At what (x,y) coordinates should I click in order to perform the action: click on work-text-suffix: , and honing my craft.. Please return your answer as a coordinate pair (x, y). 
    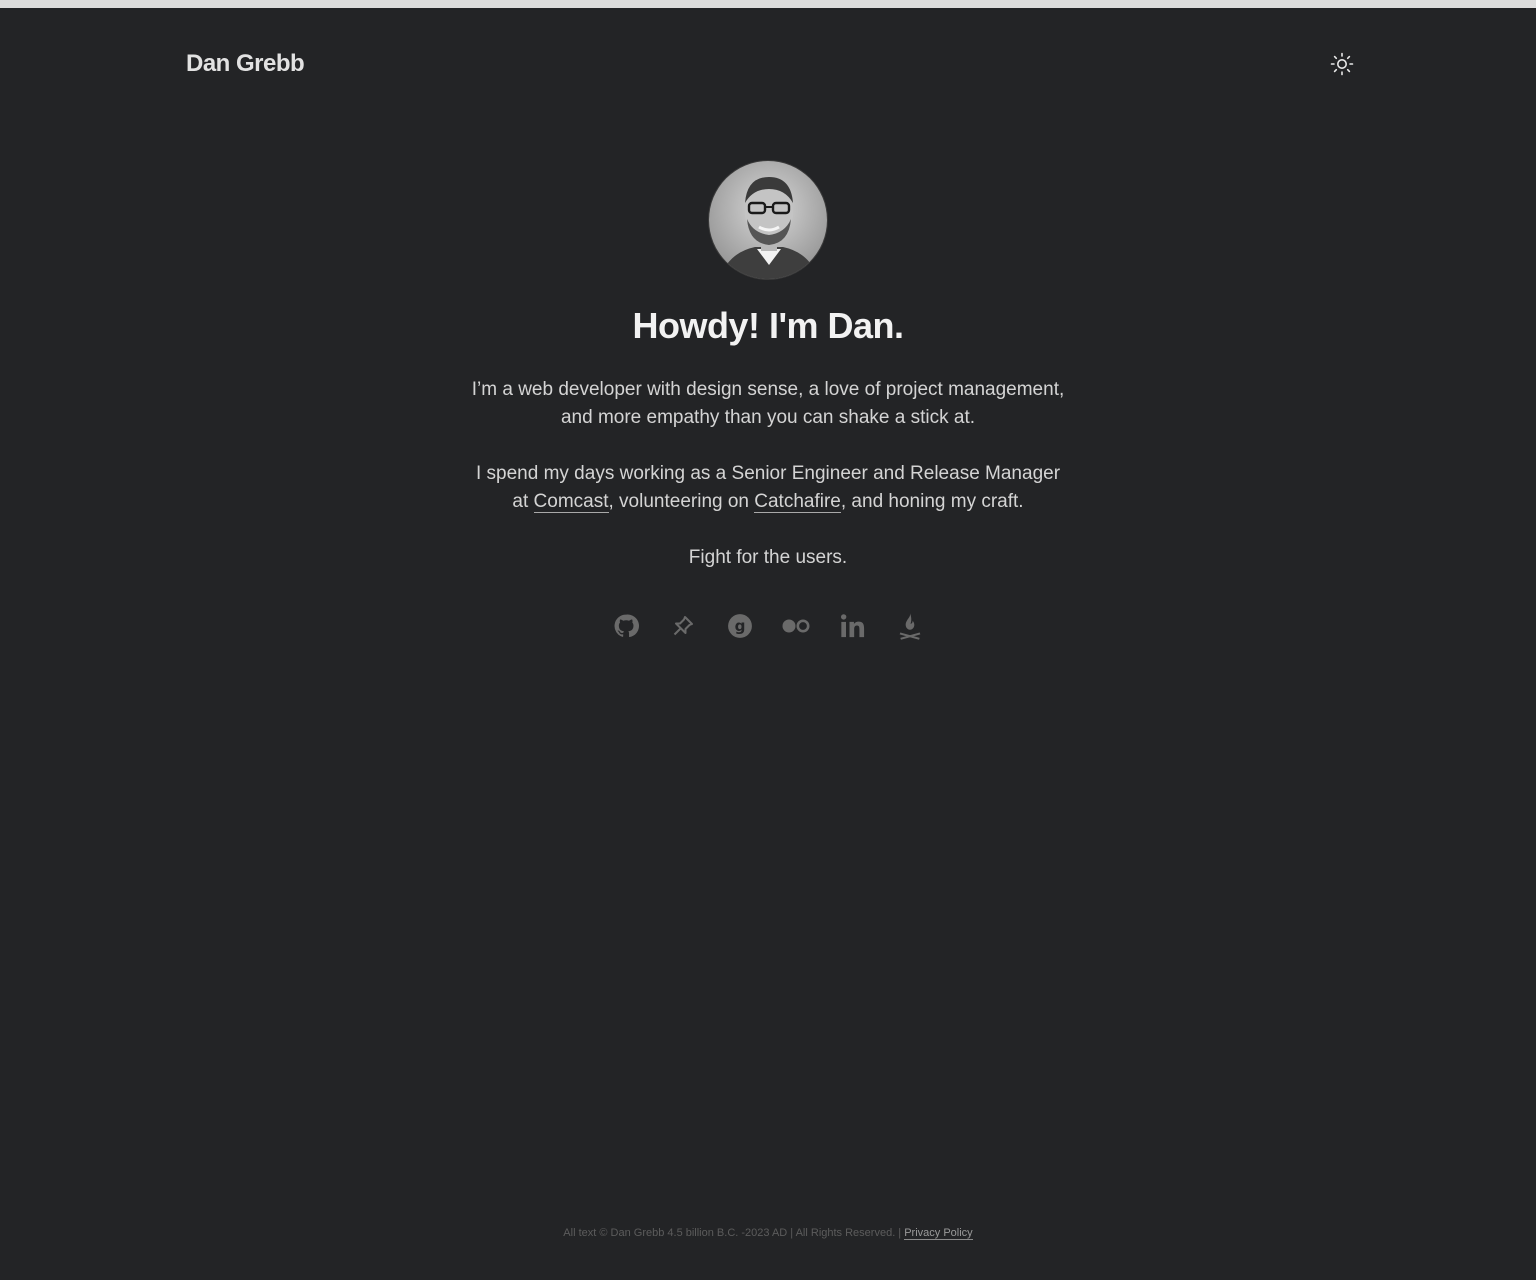
    Looking at the image, I should click on (932, 501).